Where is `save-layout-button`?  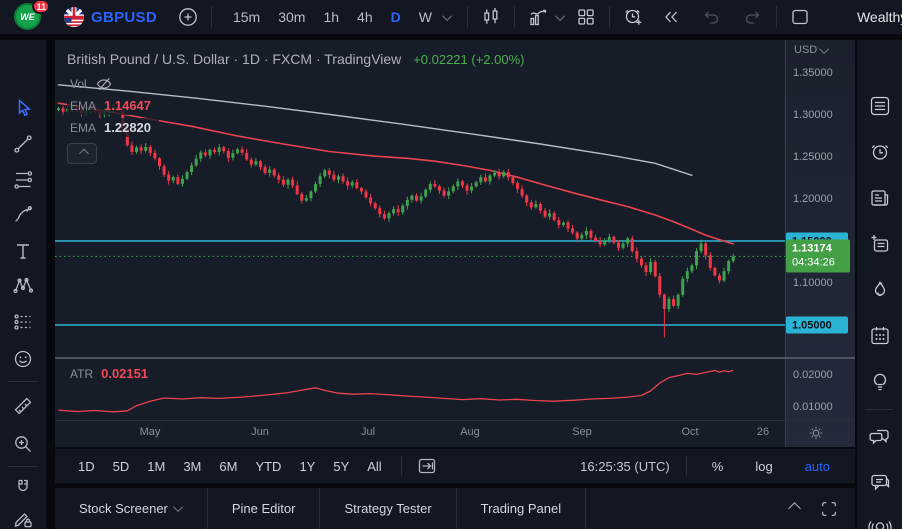 save-layout-button is located at coordinates (800, 17).